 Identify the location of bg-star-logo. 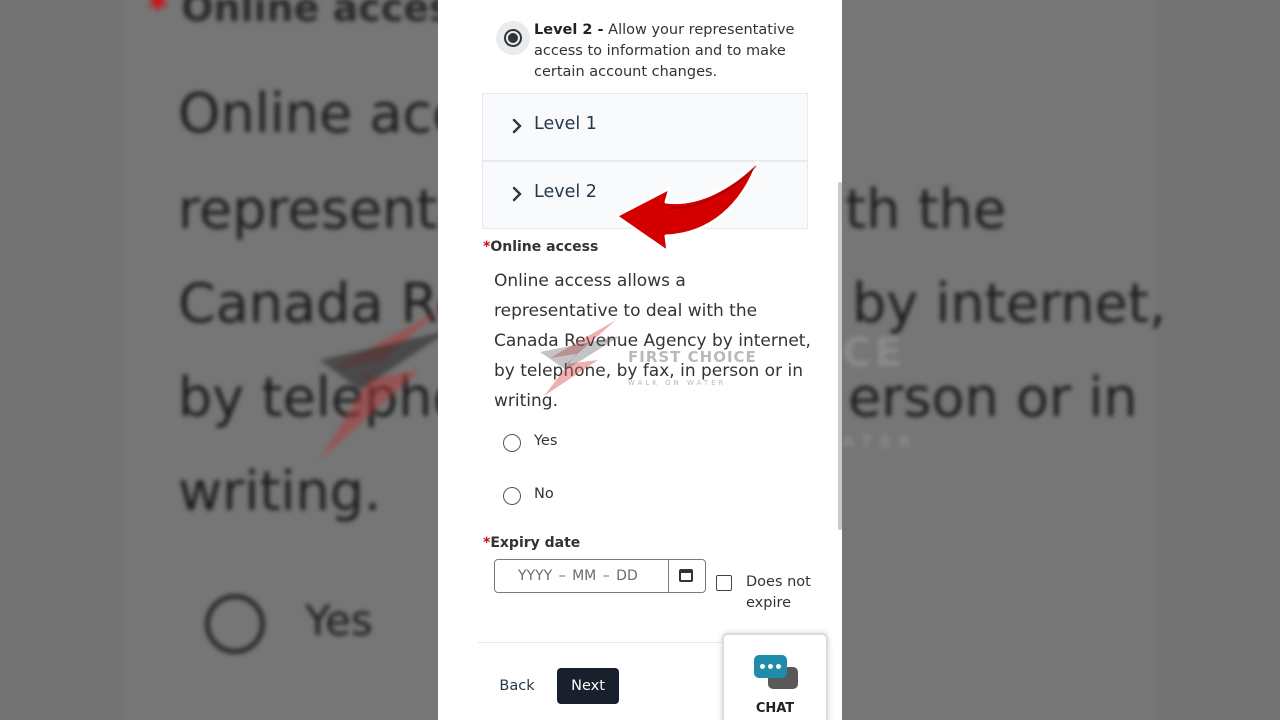
(385, 385).